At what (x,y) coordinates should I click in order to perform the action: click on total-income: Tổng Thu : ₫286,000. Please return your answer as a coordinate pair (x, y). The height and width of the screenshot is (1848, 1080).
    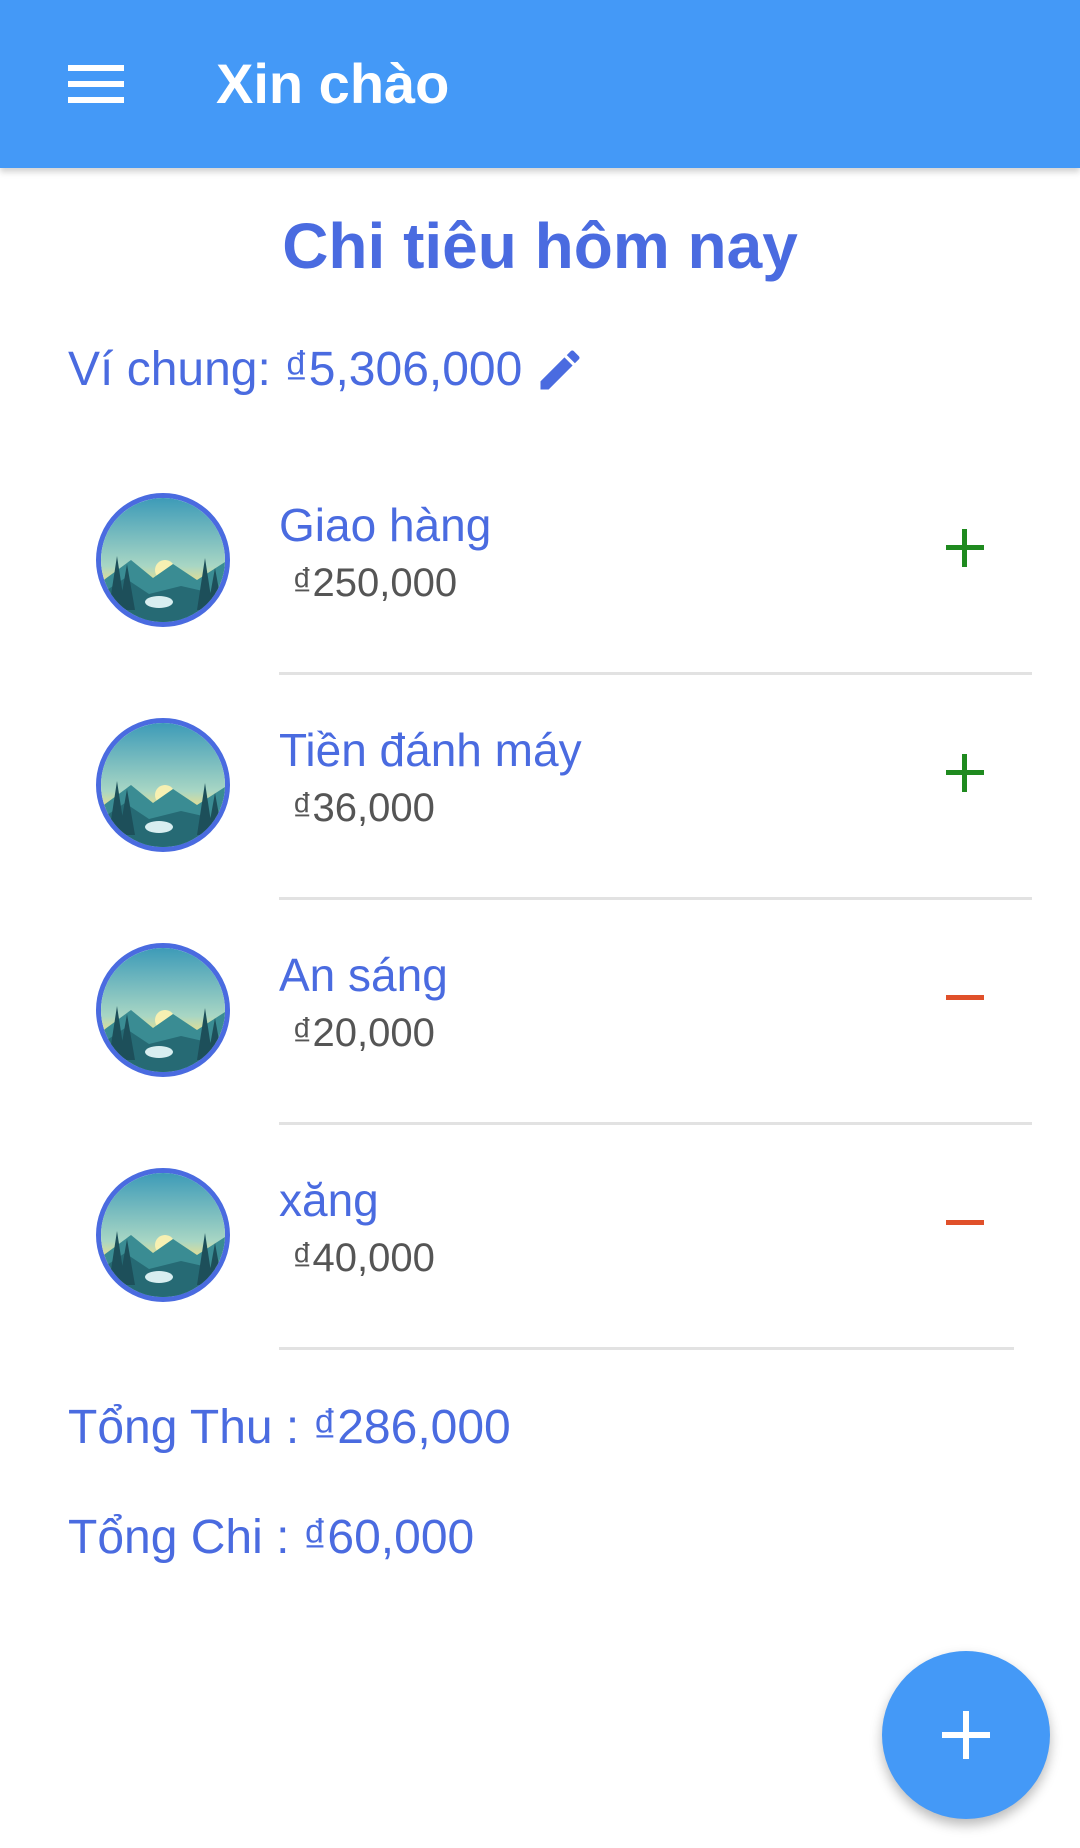
    Looking at the image, I should click on (289, 1427).